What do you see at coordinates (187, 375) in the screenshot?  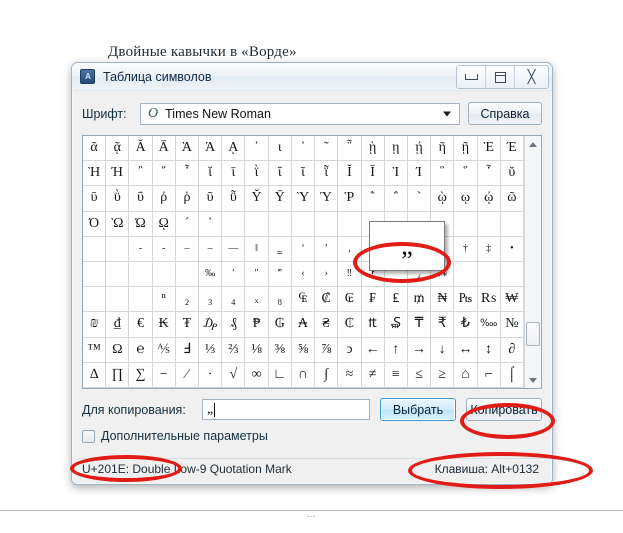 I see `character-cell: ∕` at bounding box center [187, 375].